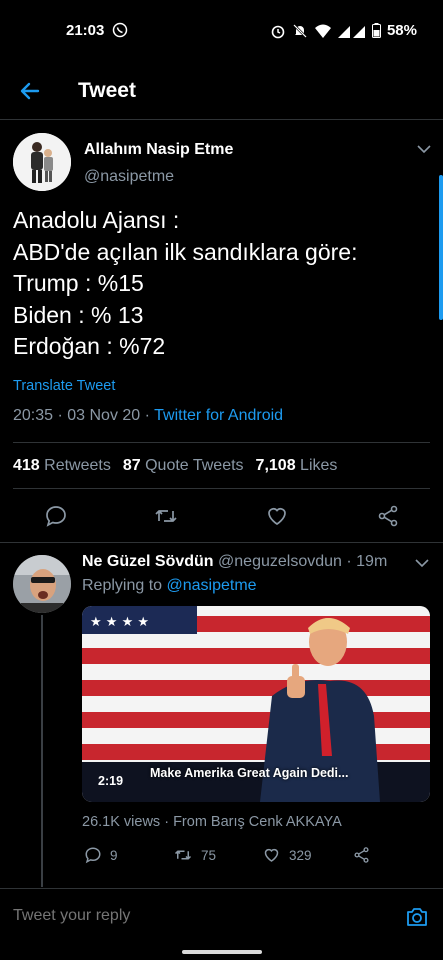  What do you see at coordinates (185, 251) in the screenshot?
I see `tweet-line: ABD'de açılan ilk sandıklara göre:` at bounding box center [185, 251].